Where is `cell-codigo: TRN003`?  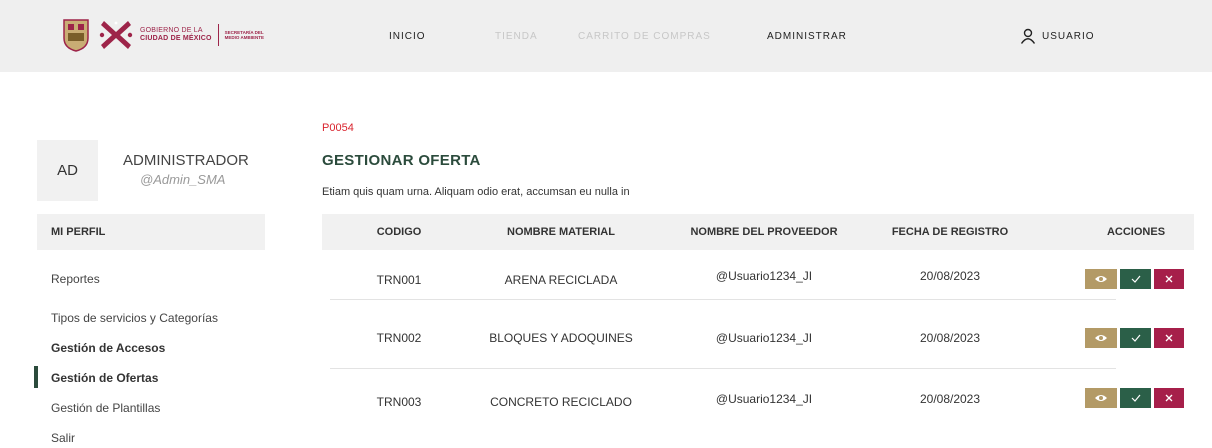 cell-codigo: TRN003 is located at coordinates (399, 402).